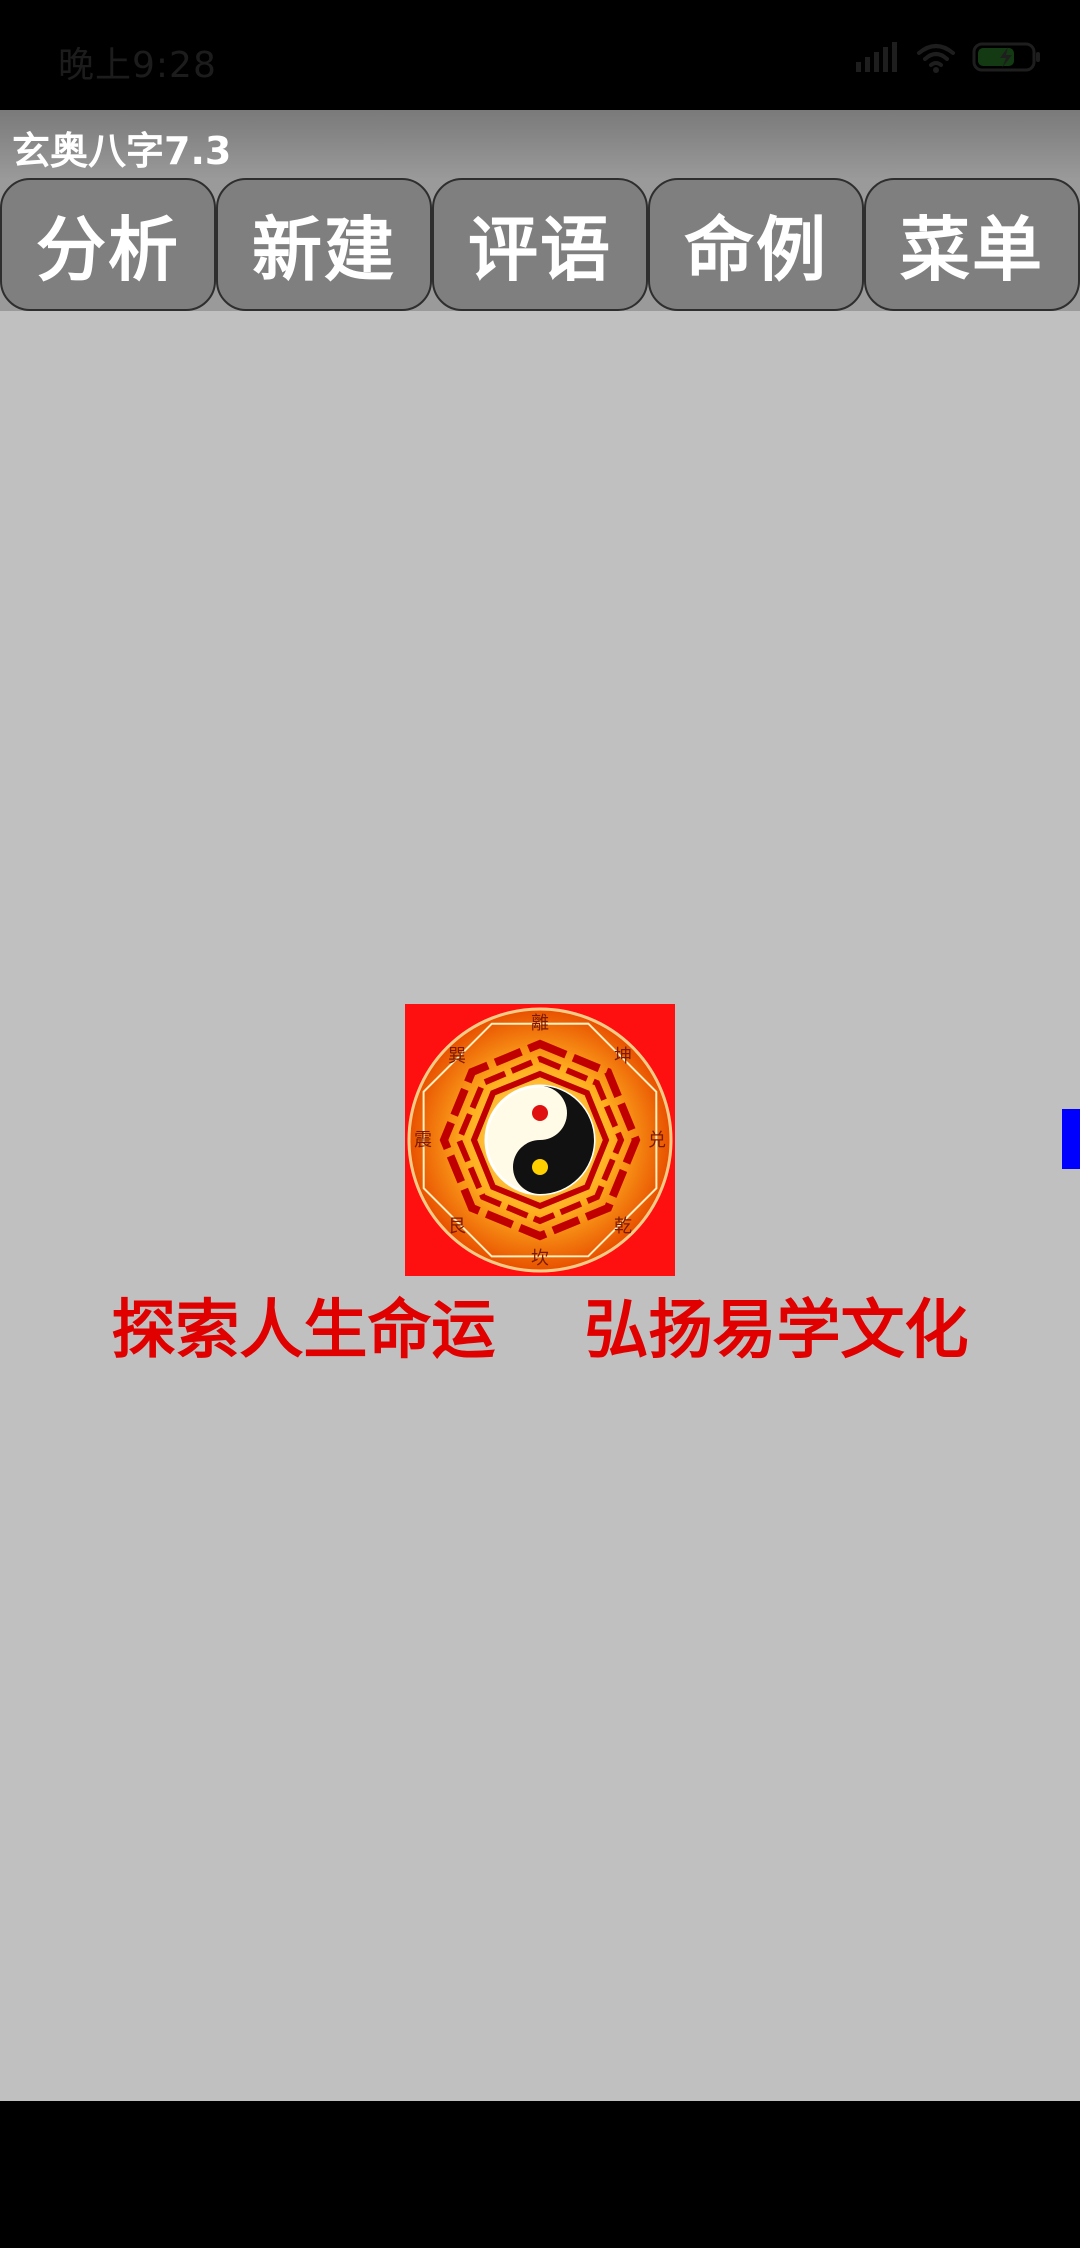 This screenshot has height=2248, width=1080. I want to click on svg-text: 坤, so click(623, 1056).